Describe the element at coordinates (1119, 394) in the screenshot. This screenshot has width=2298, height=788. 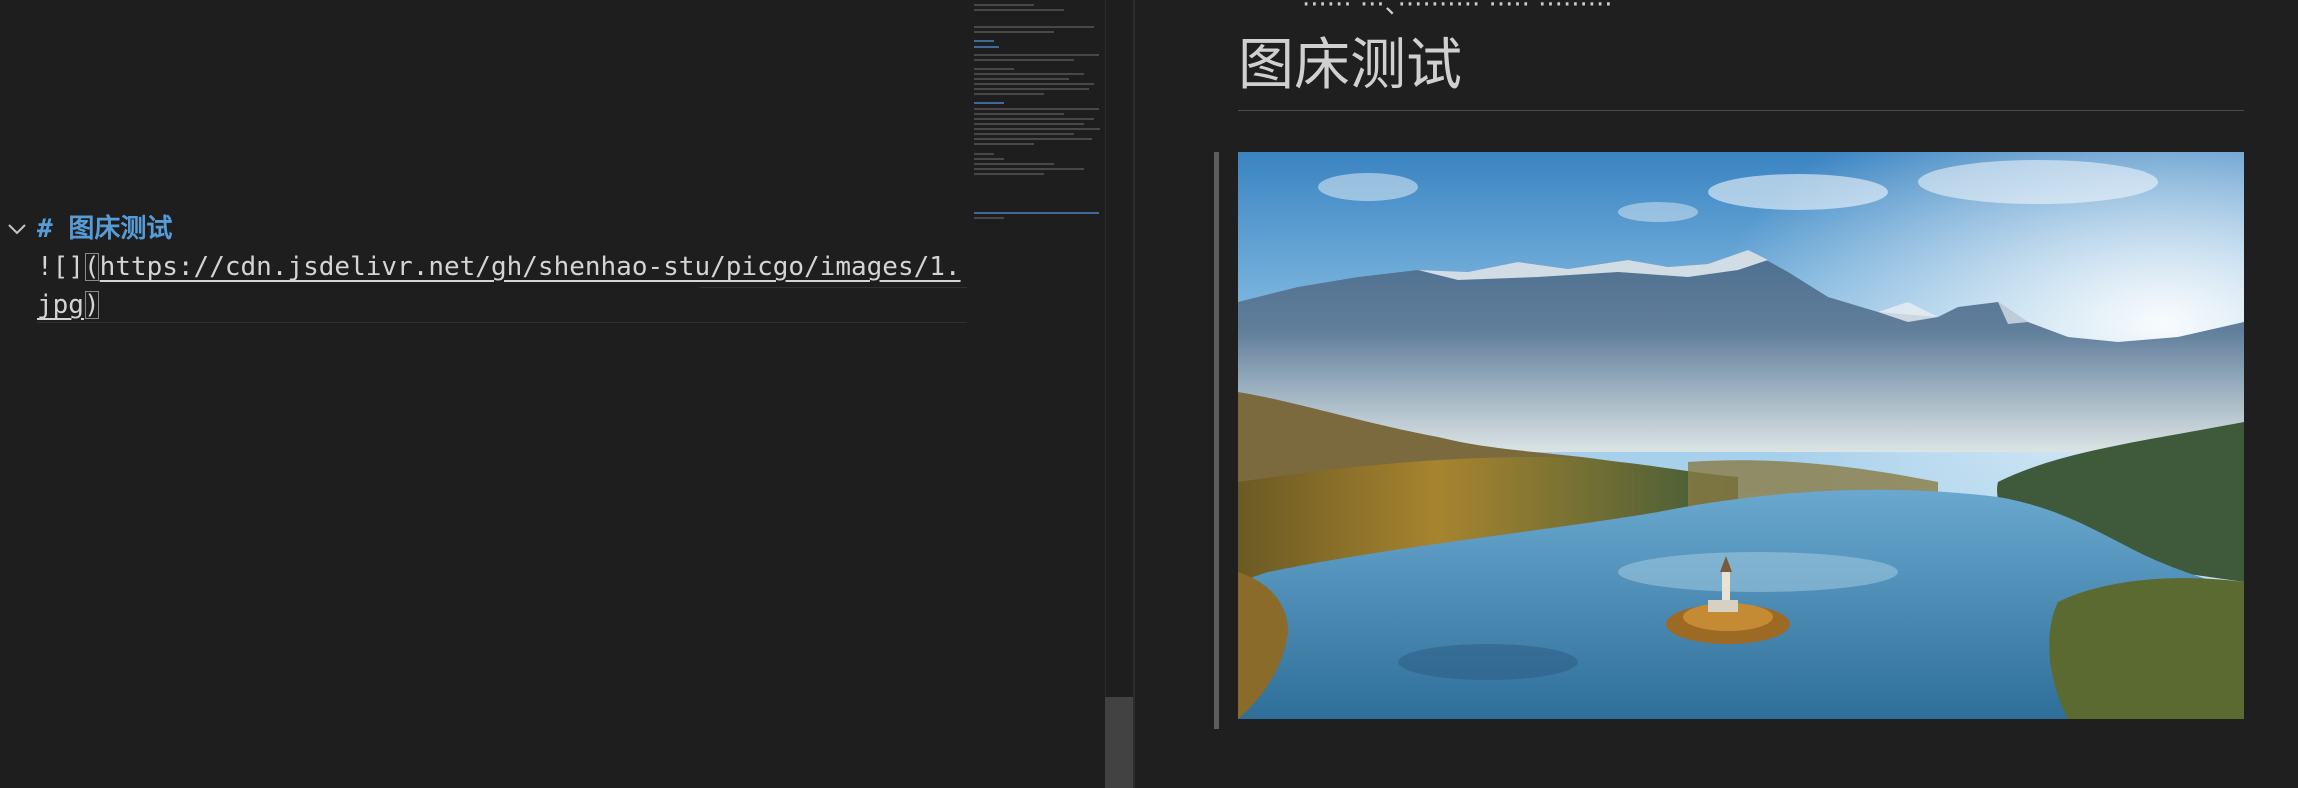
I see `editor-scrollbar-track` at that location.